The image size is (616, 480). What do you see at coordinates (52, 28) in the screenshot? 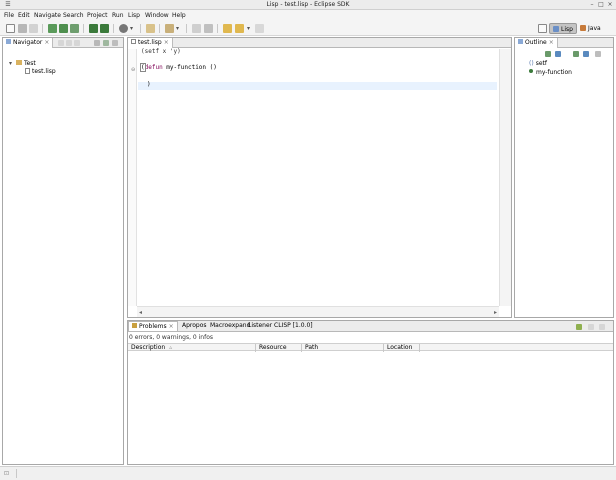
I see `refresh-icon` at bounding box center [52, 28].